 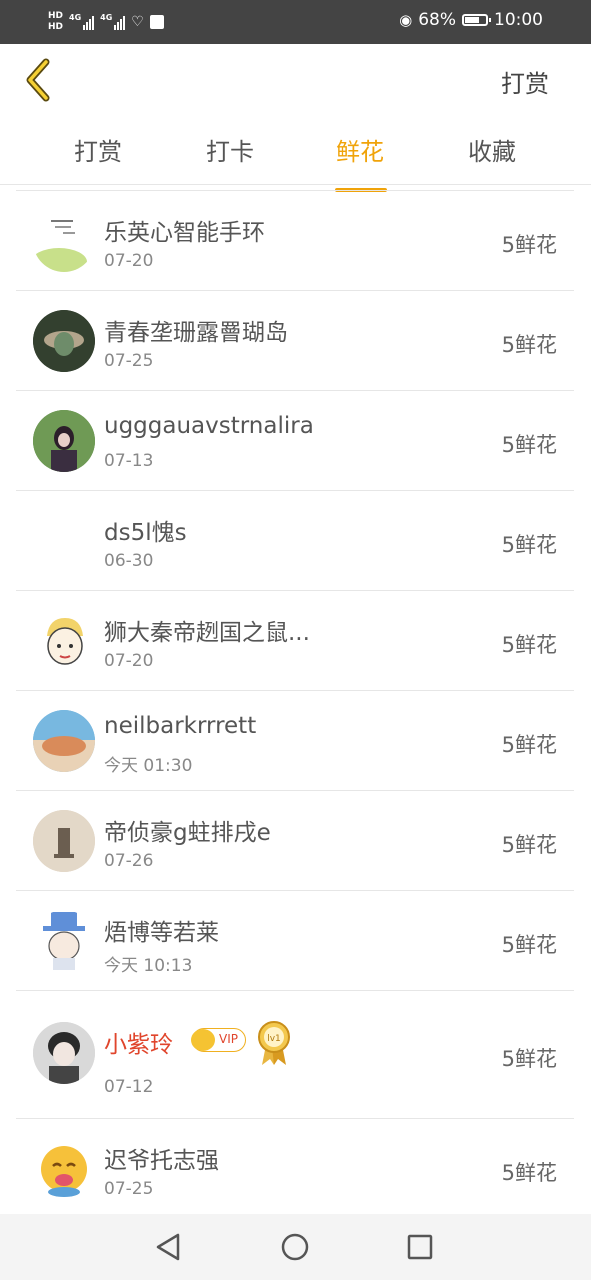 I want to click on item-date: 今天 10:13, so click(x=148, y=966).